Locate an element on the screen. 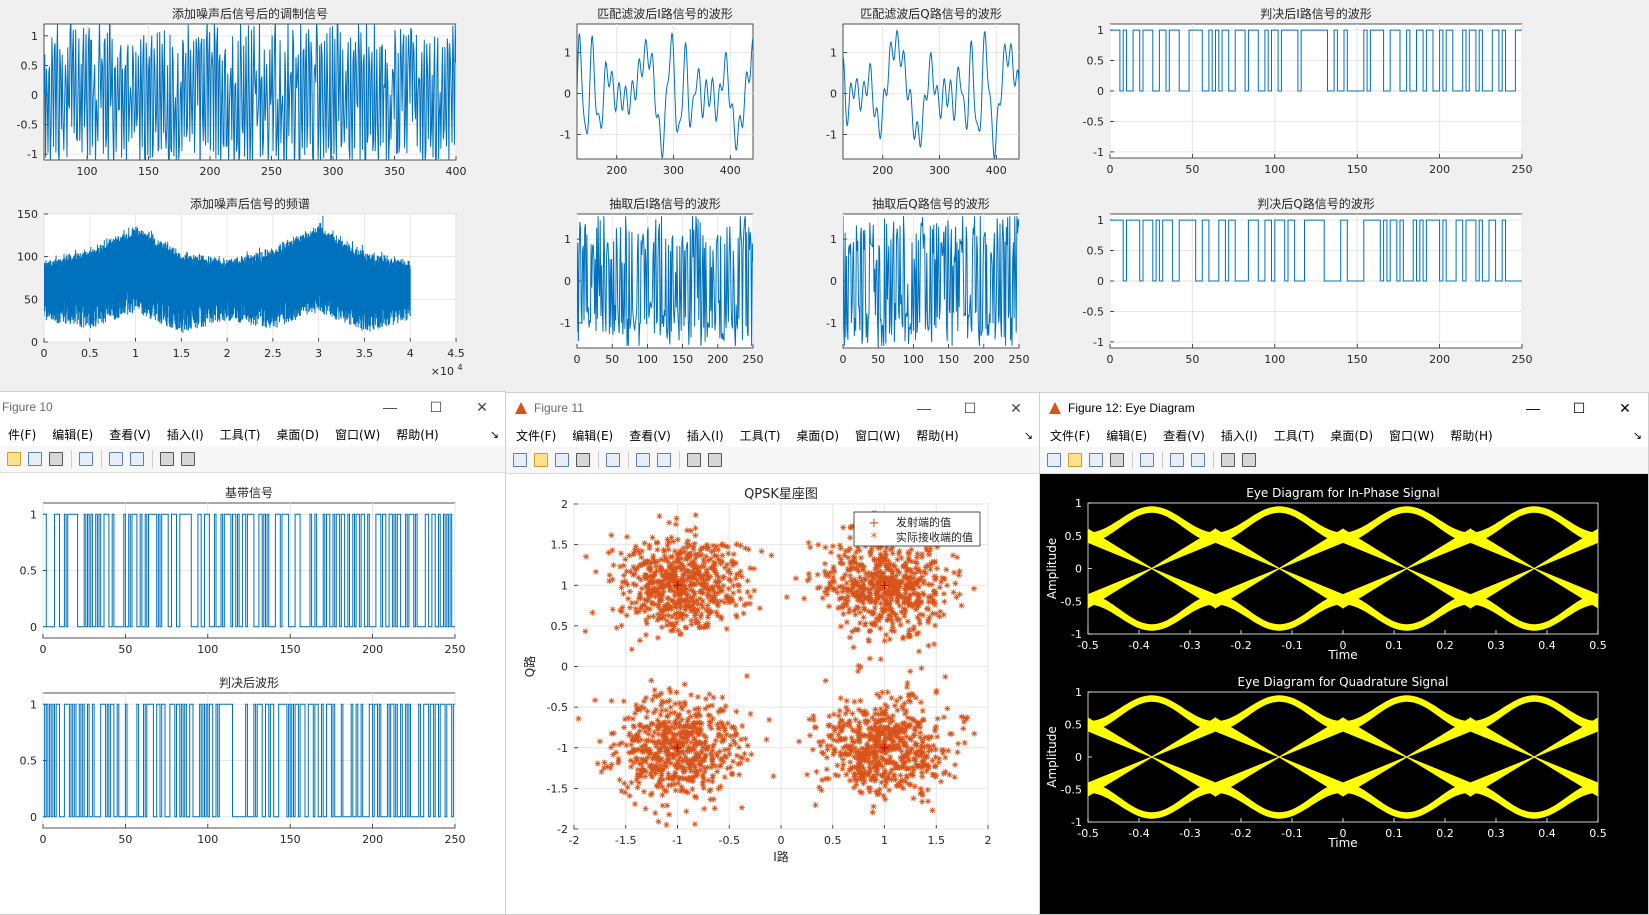  legend-marker: + is located at coordinates (874, 523).